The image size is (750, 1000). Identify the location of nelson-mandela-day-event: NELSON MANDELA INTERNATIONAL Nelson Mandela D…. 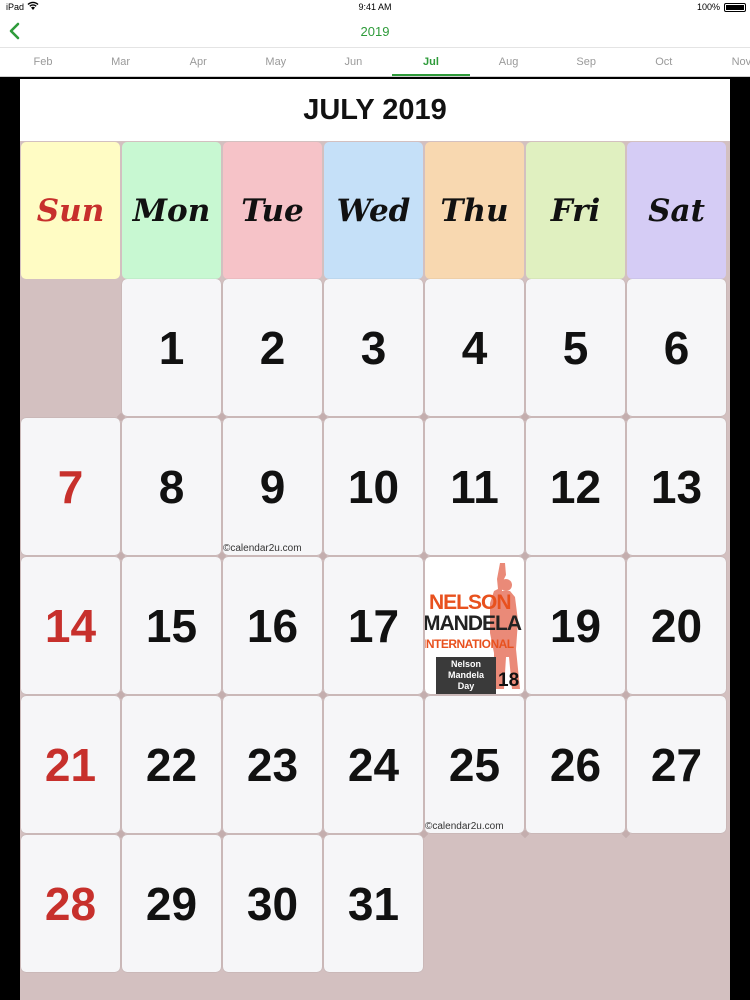
(474, 625).